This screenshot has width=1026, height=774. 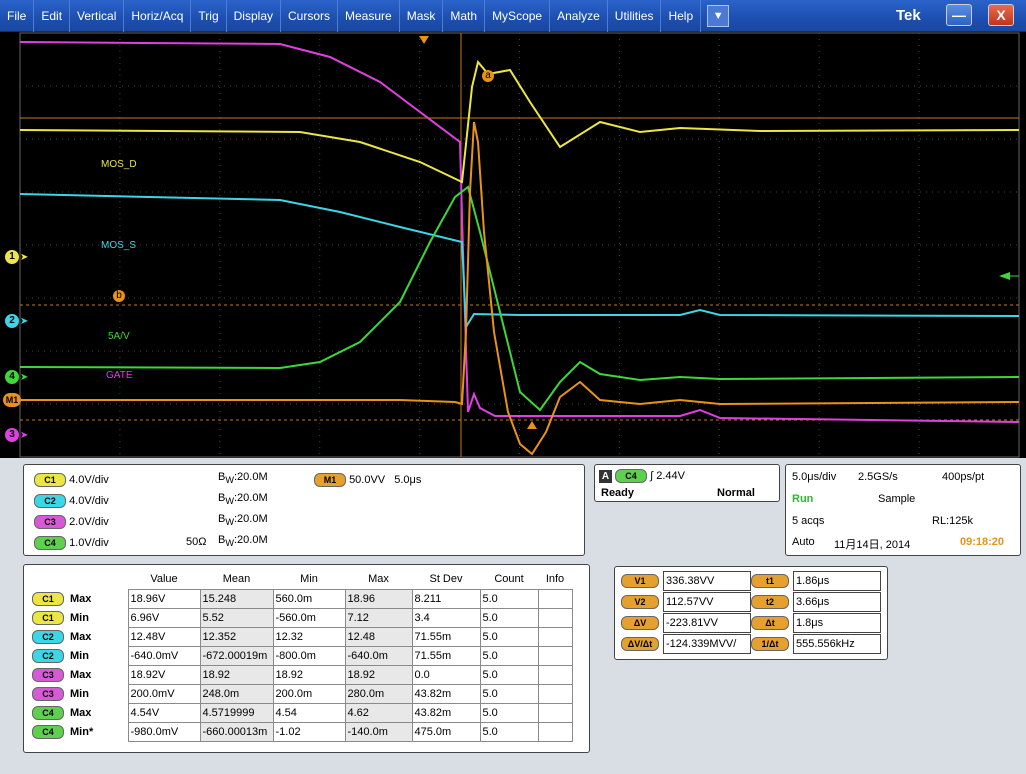 What do you see at coordinates (12, 435) in the screenshot?
I see `ch3-ground-marker: 3` at bounding box center [12, 435].